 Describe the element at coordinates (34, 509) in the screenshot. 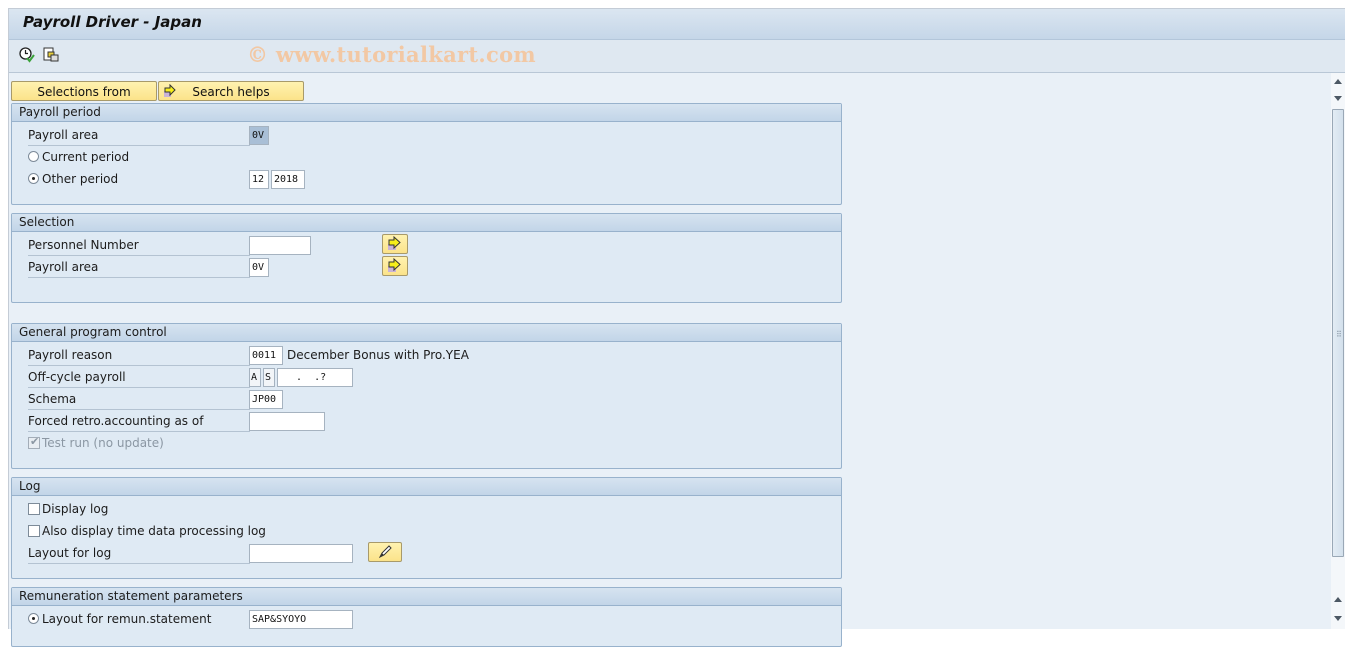

I see `display-log-checkbox` at that location.